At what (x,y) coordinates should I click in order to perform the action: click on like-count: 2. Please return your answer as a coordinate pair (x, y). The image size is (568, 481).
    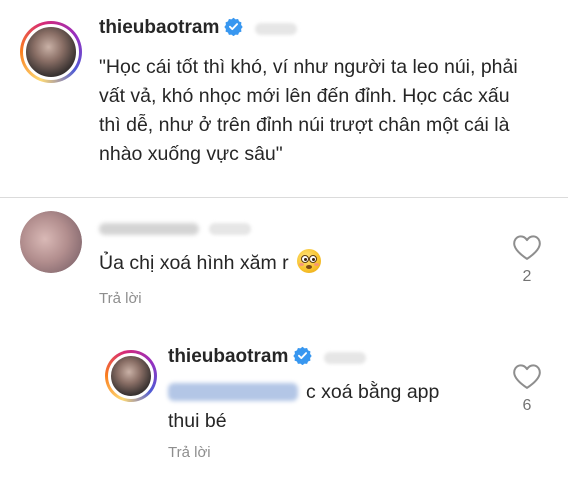
    Looking at the image, I should click on (527, 276).